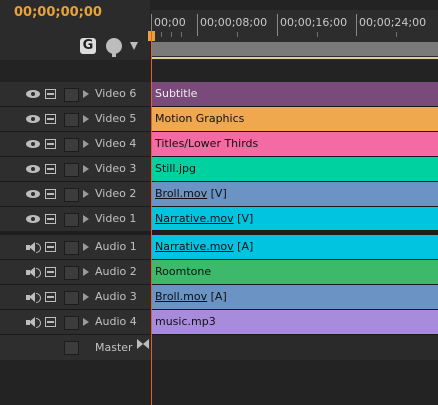 This screenshot has width=438, height=405. What do you see at coordinates (151, 218) in the screenshot?
I see `playhead-line` at bounding box center [151, 218].